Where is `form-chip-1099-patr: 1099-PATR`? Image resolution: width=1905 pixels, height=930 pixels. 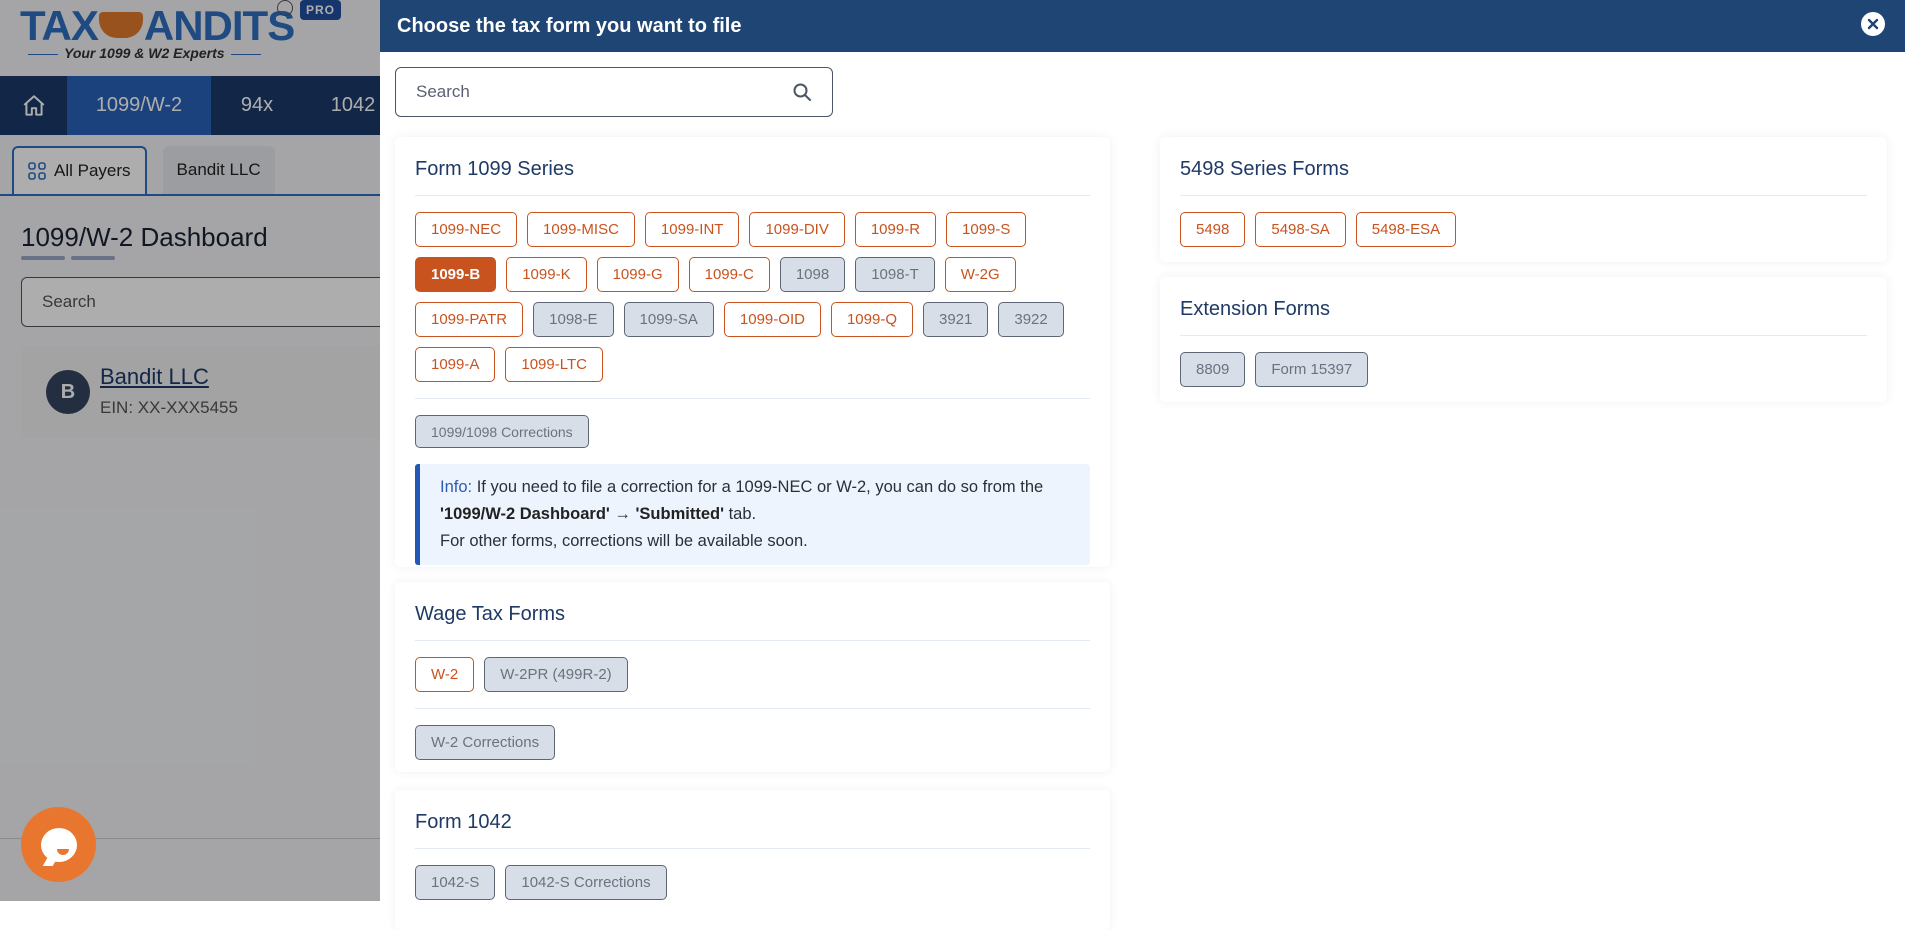 form-chip-1099-patr: 1099-PATR is located at coordinates (469, 319).